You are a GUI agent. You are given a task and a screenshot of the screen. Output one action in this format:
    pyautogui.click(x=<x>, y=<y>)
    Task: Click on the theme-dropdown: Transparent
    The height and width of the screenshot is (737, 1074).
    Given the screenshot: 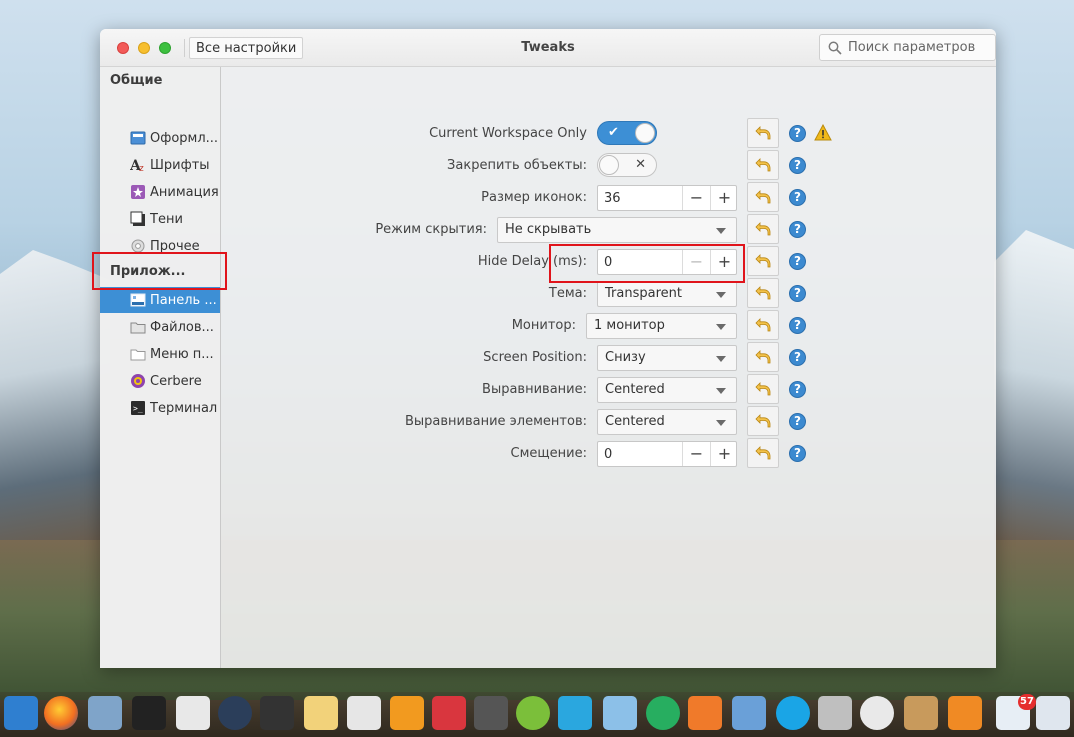 What is the action you would take?
    pyautogui.click(x=667, y=294)
    